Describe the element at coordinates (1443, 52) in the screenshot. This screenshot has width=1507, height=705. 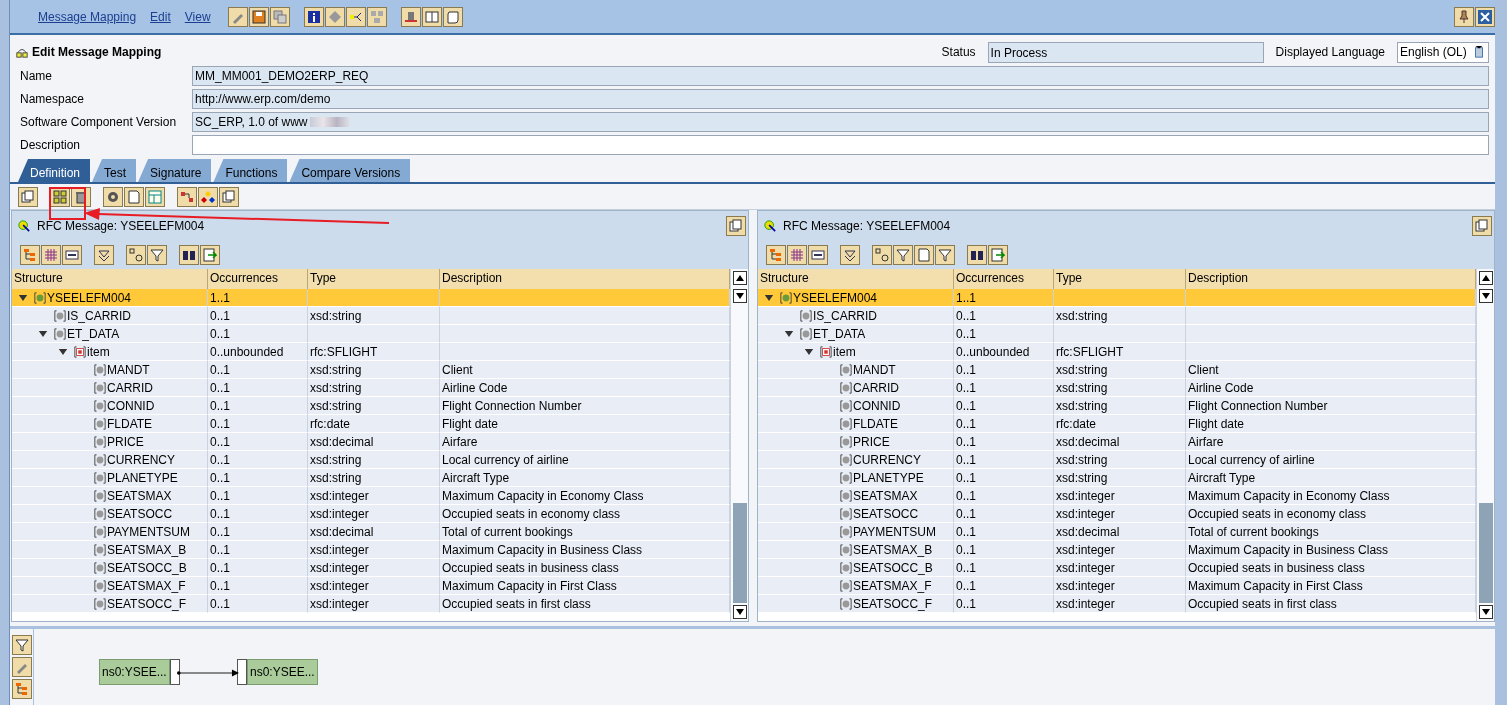
I see `language-dropdown: English (OL)` at that location.